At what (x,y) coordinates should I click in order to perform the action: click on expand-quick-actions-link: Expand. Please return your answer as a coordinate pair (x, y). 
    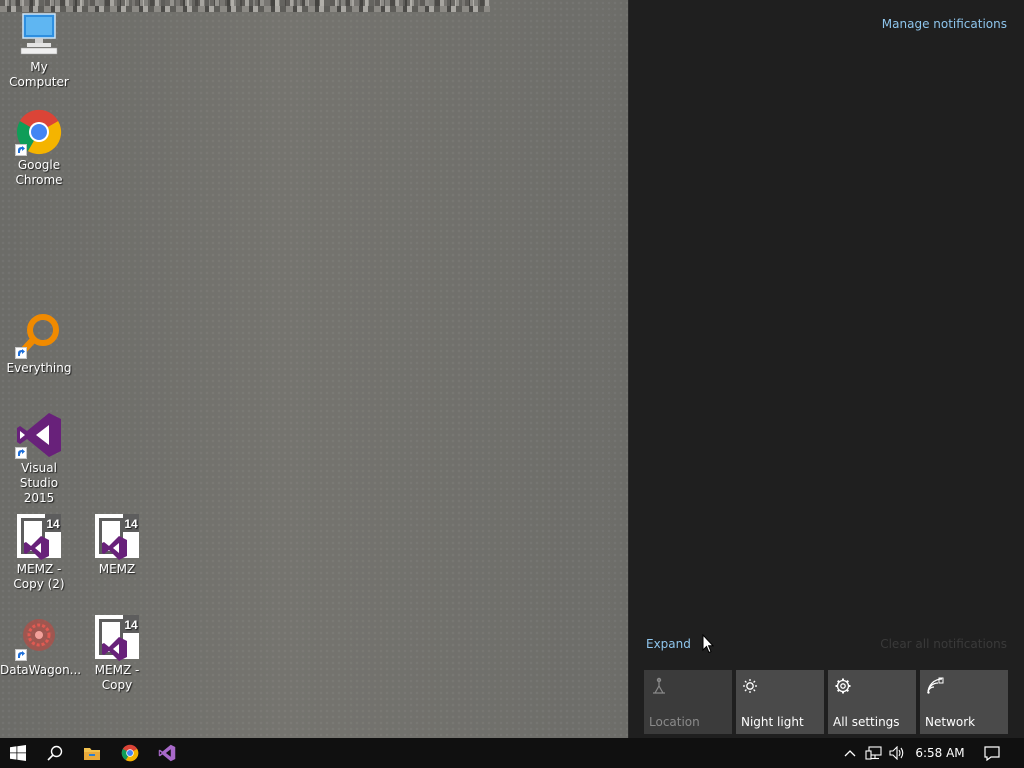
    Looking at the image, I should click on (668, 644).